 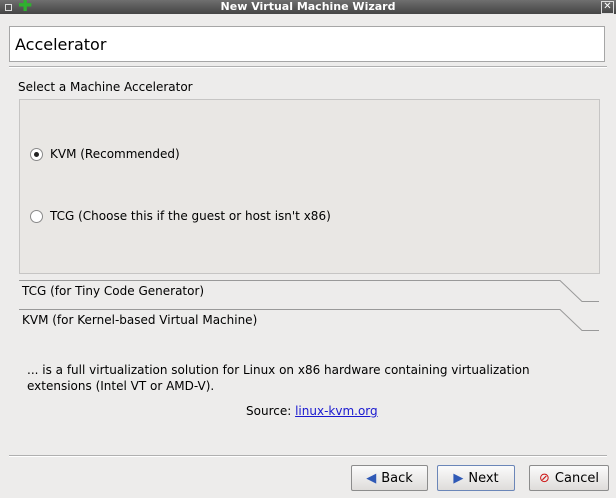 I want to click on radio-button-kvm, so click(x=36, y=154).